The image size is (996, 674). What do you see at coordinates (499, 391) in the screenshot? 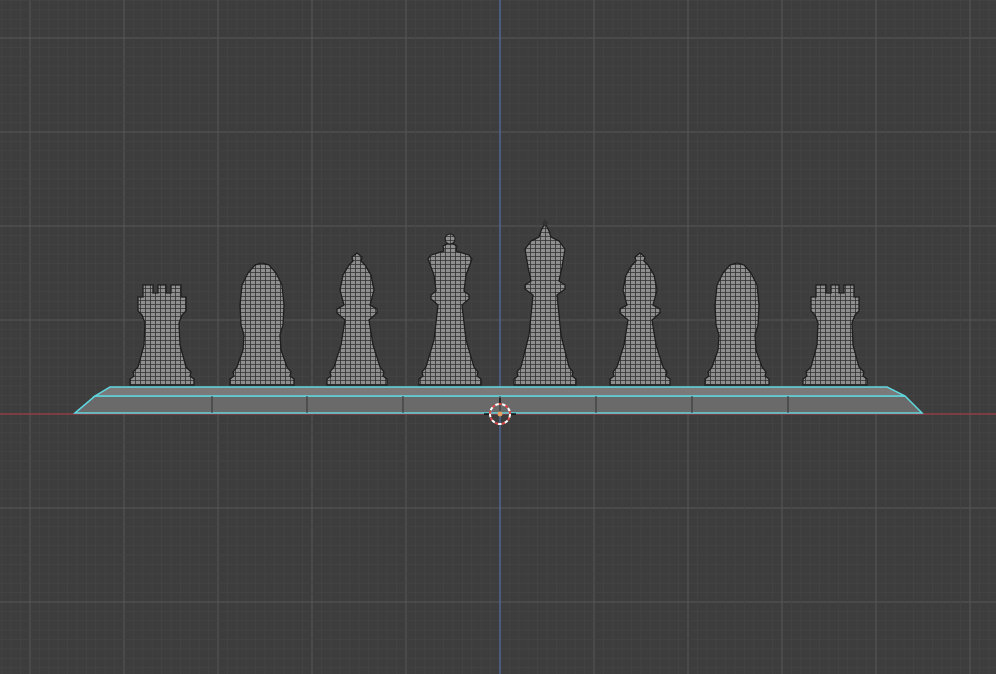
I see `board-top-edge` at bounding box center [499, 391].